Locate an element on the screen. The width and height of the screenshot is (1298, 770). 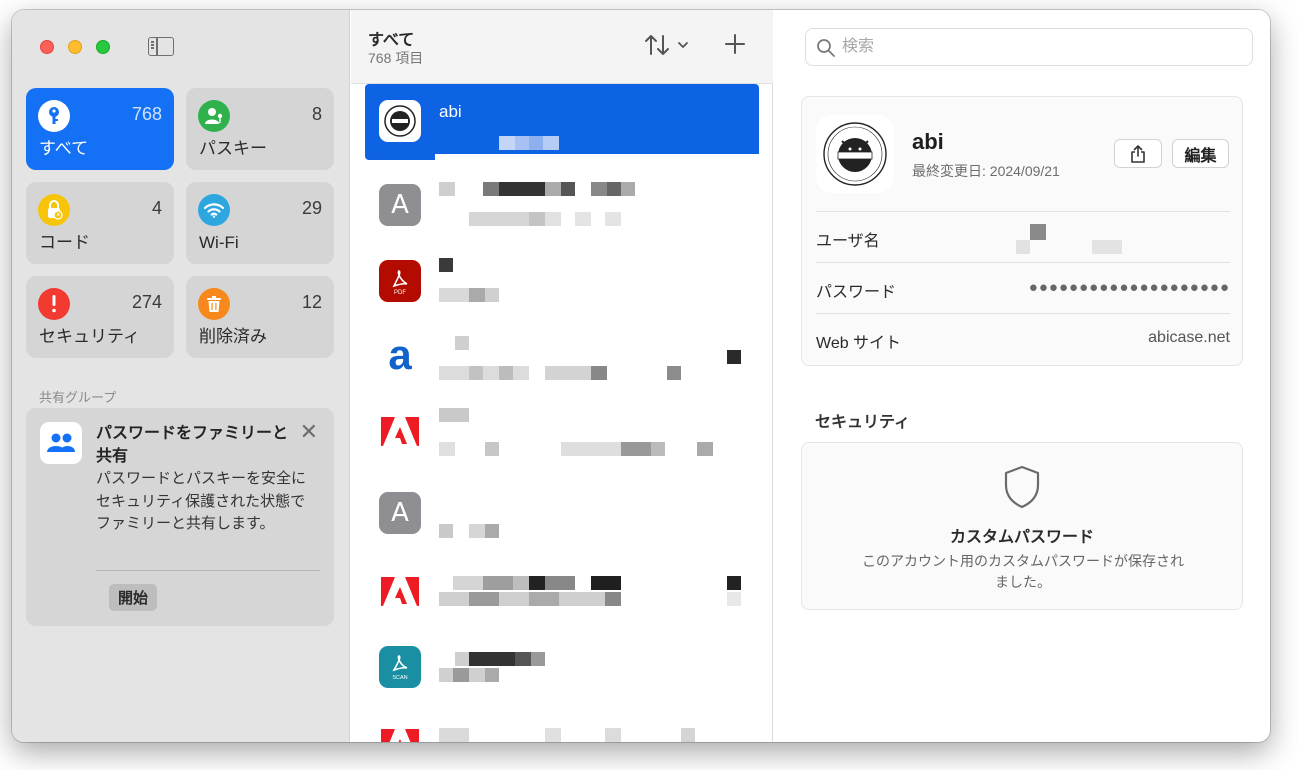
username-row: ユーザ名 is located at coordinates (1023, 236).